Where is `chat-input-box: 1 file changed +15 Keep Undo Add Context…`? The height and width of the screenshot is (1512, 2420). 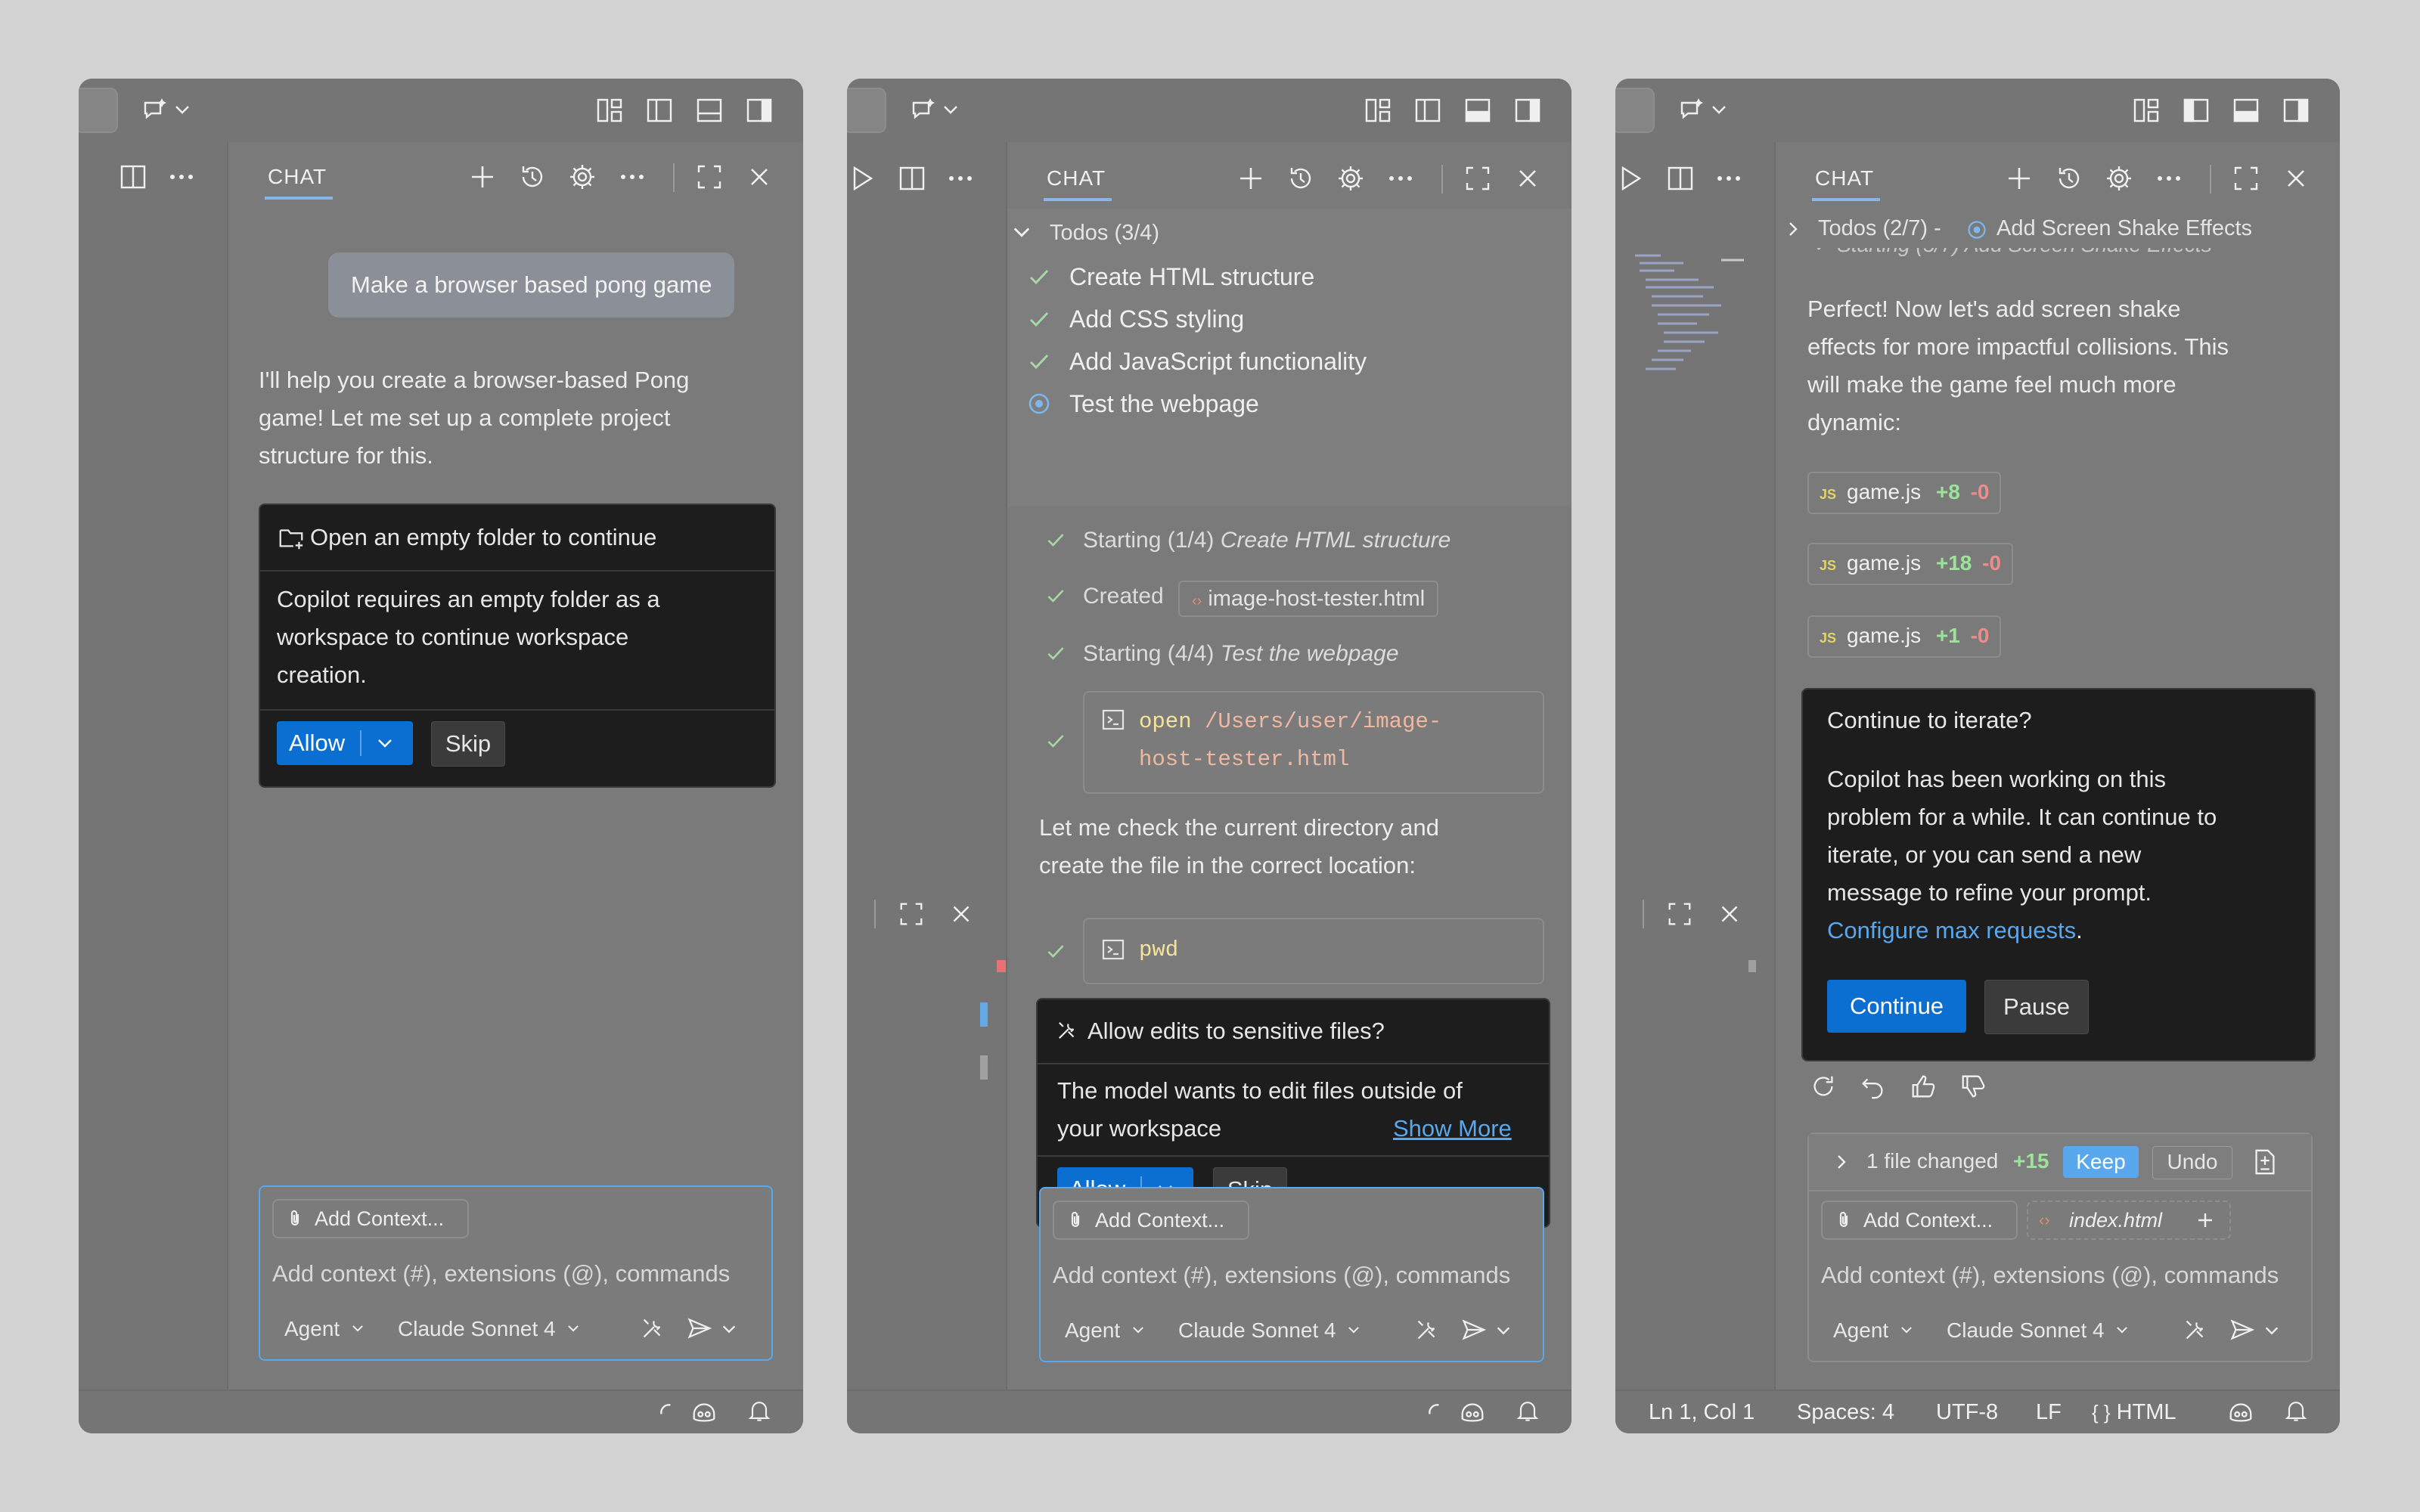 chat-input-box: 1 file changed +15 Keep Undo Add Context… is located at coordinates (2060, 1247).